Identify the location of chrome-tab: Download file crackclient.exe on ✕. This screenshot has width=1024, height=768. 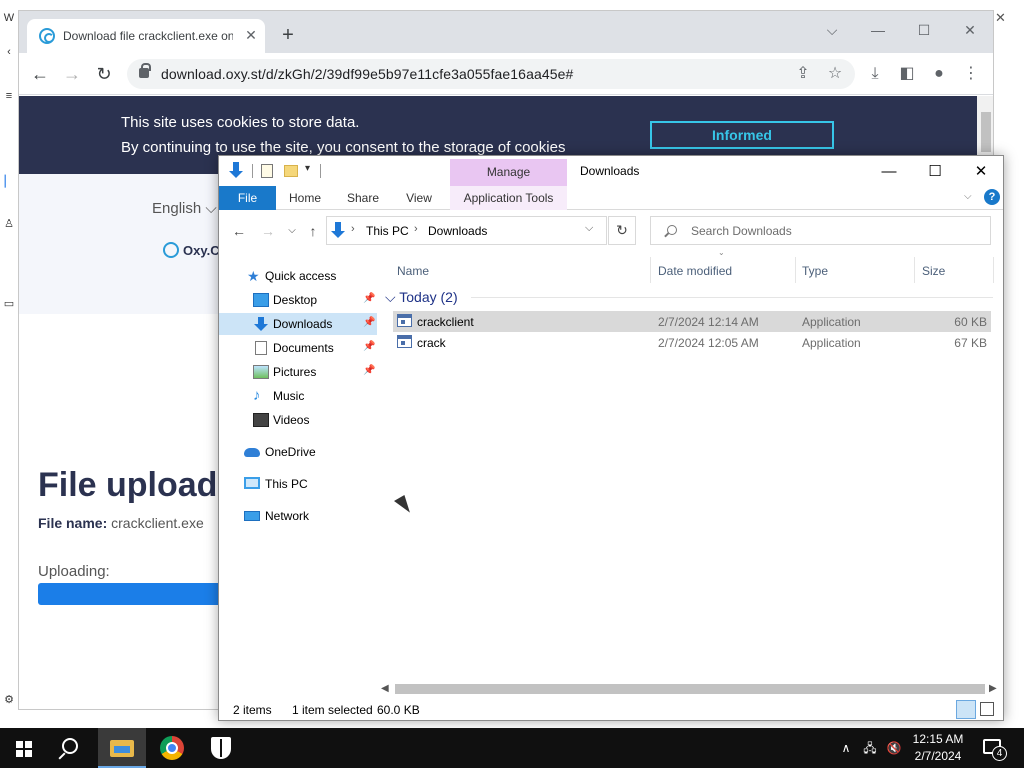
(146, 36).